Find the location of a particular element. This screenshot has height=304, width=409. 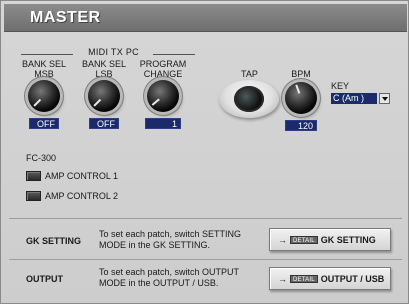

amp-control-1-checkbox is located at coordinates (33, 176).